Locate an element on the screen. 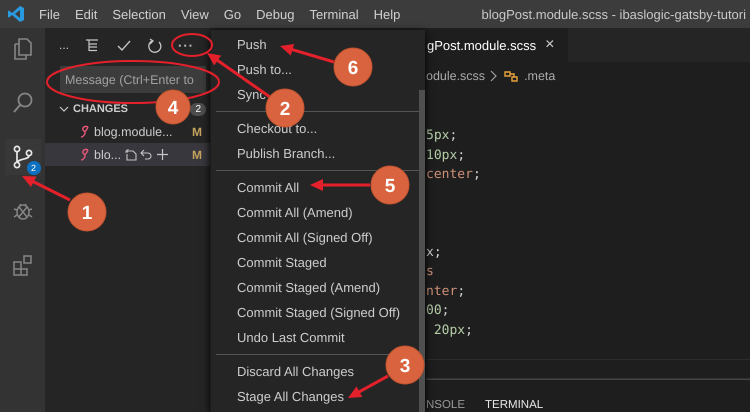 Image resolution: width=750 pixels, height=412 pixels. menu-item: Help is located at coordinates (387, 14).